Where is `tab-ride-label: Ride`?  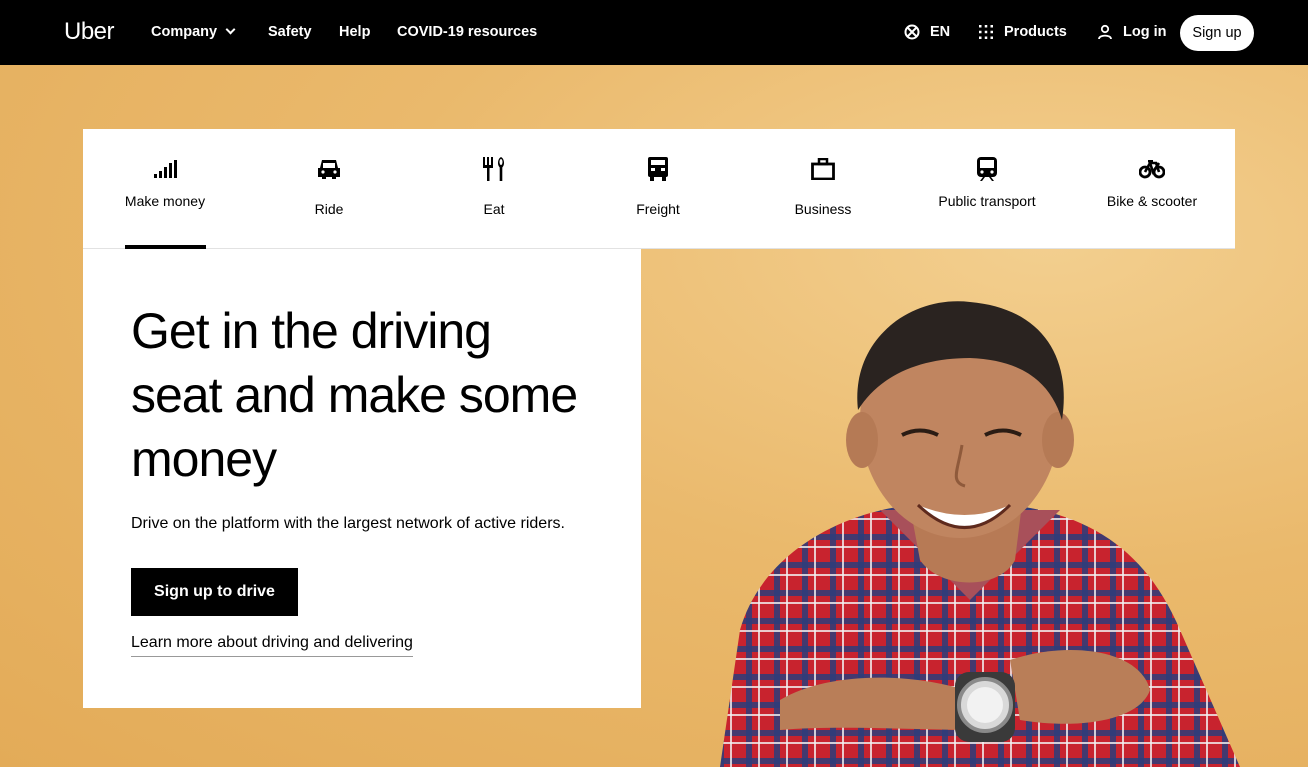
tab-ride-label: Ride is located at coordinates (329, 209).